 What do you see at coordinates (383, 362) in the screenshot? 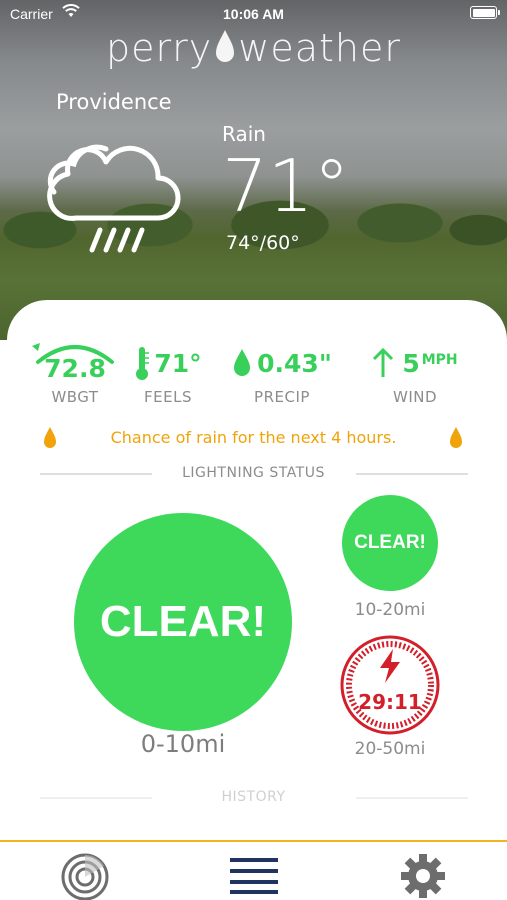
I see `arrow-up-icon` at bounding box center [383, 362].